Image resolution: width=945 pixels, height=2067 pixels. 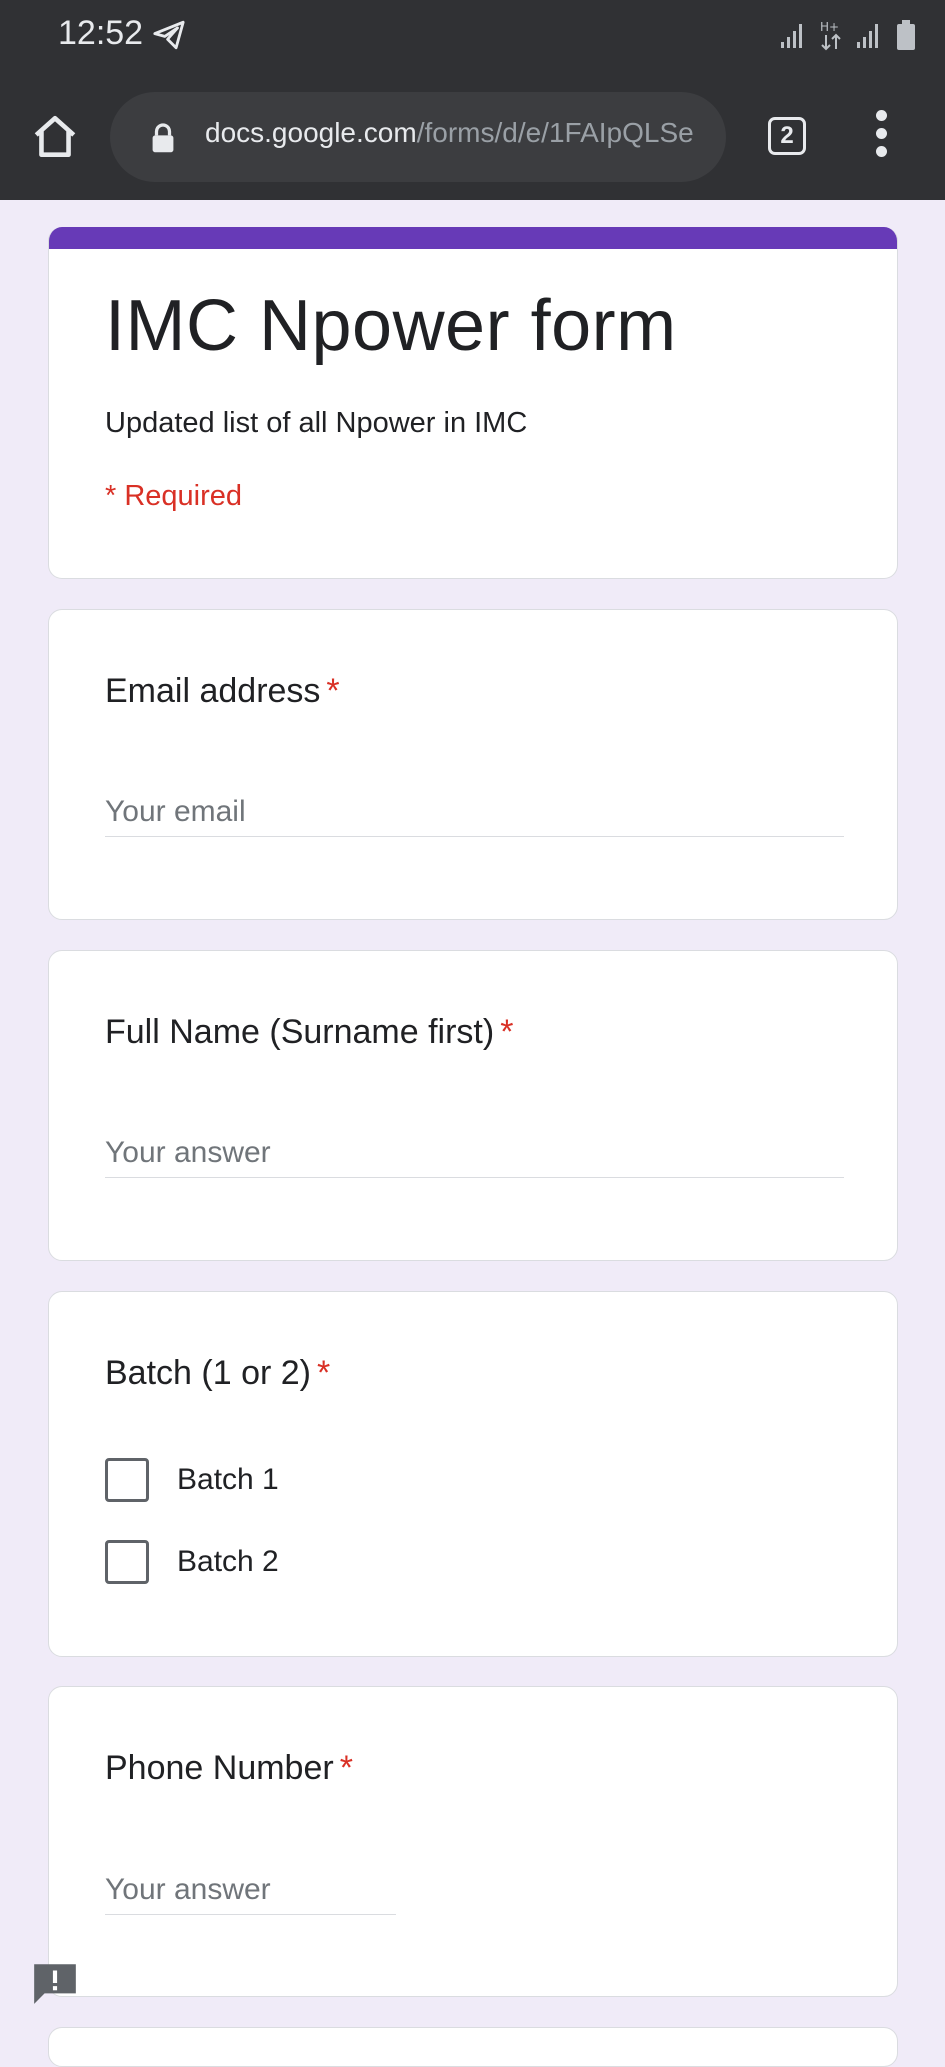 I want to click on form-title: IMC Npower form, so click(x=391, y=326).